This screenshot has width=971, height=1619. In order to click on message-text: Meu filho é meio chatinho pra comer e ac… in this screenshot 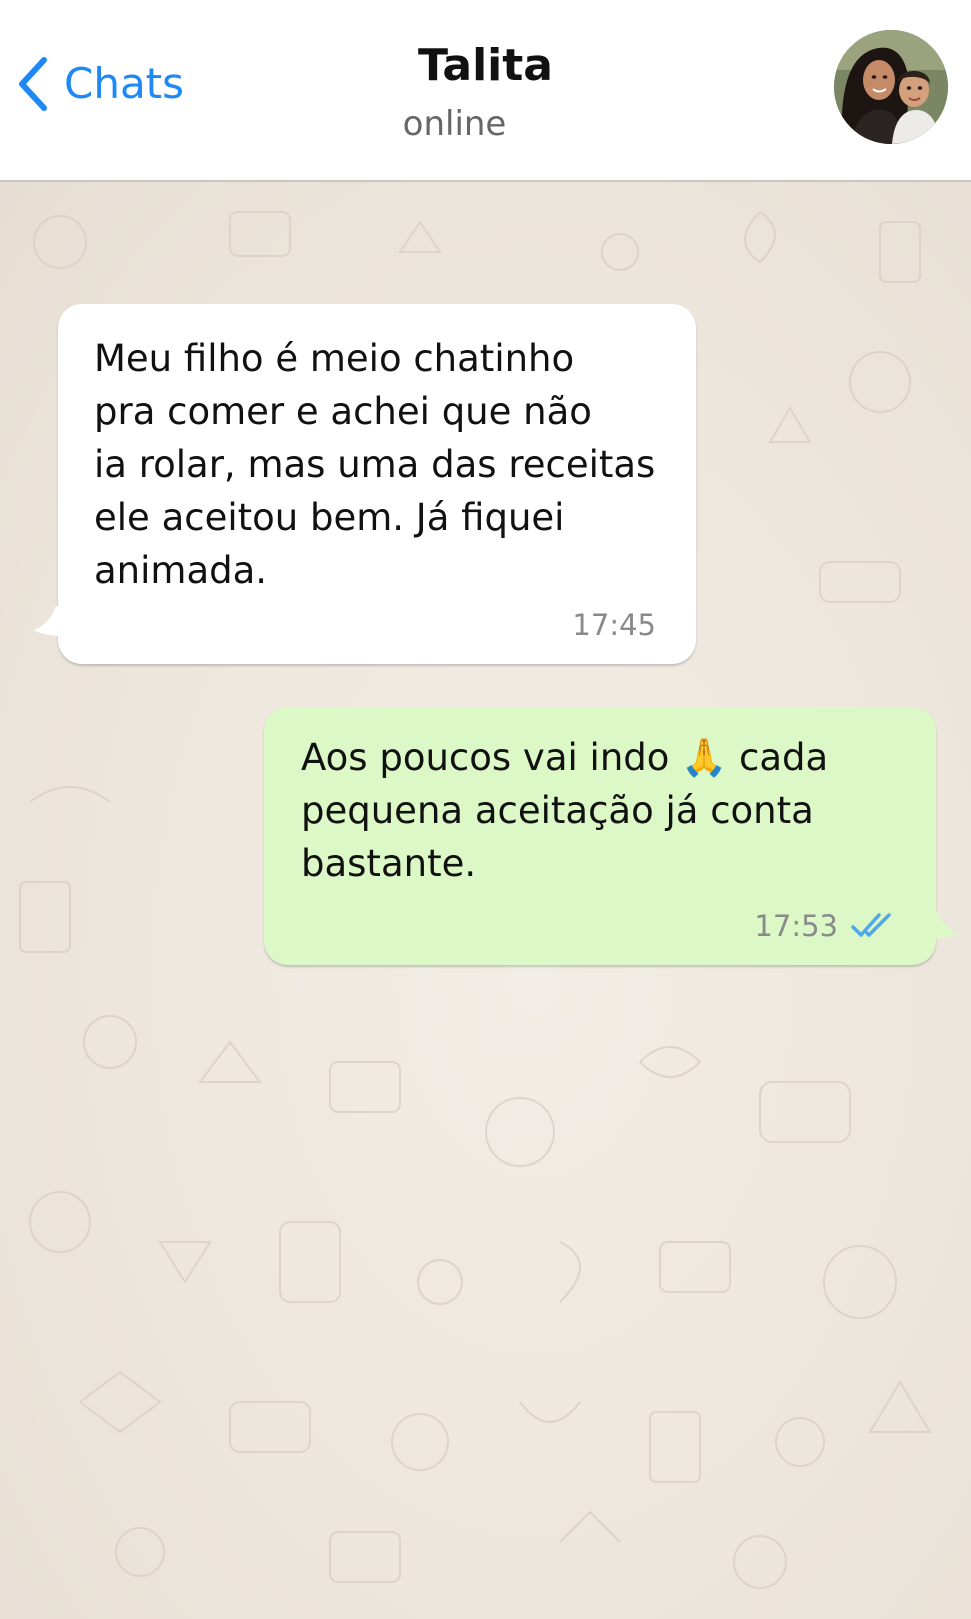, I will do `click(375, 464)`.